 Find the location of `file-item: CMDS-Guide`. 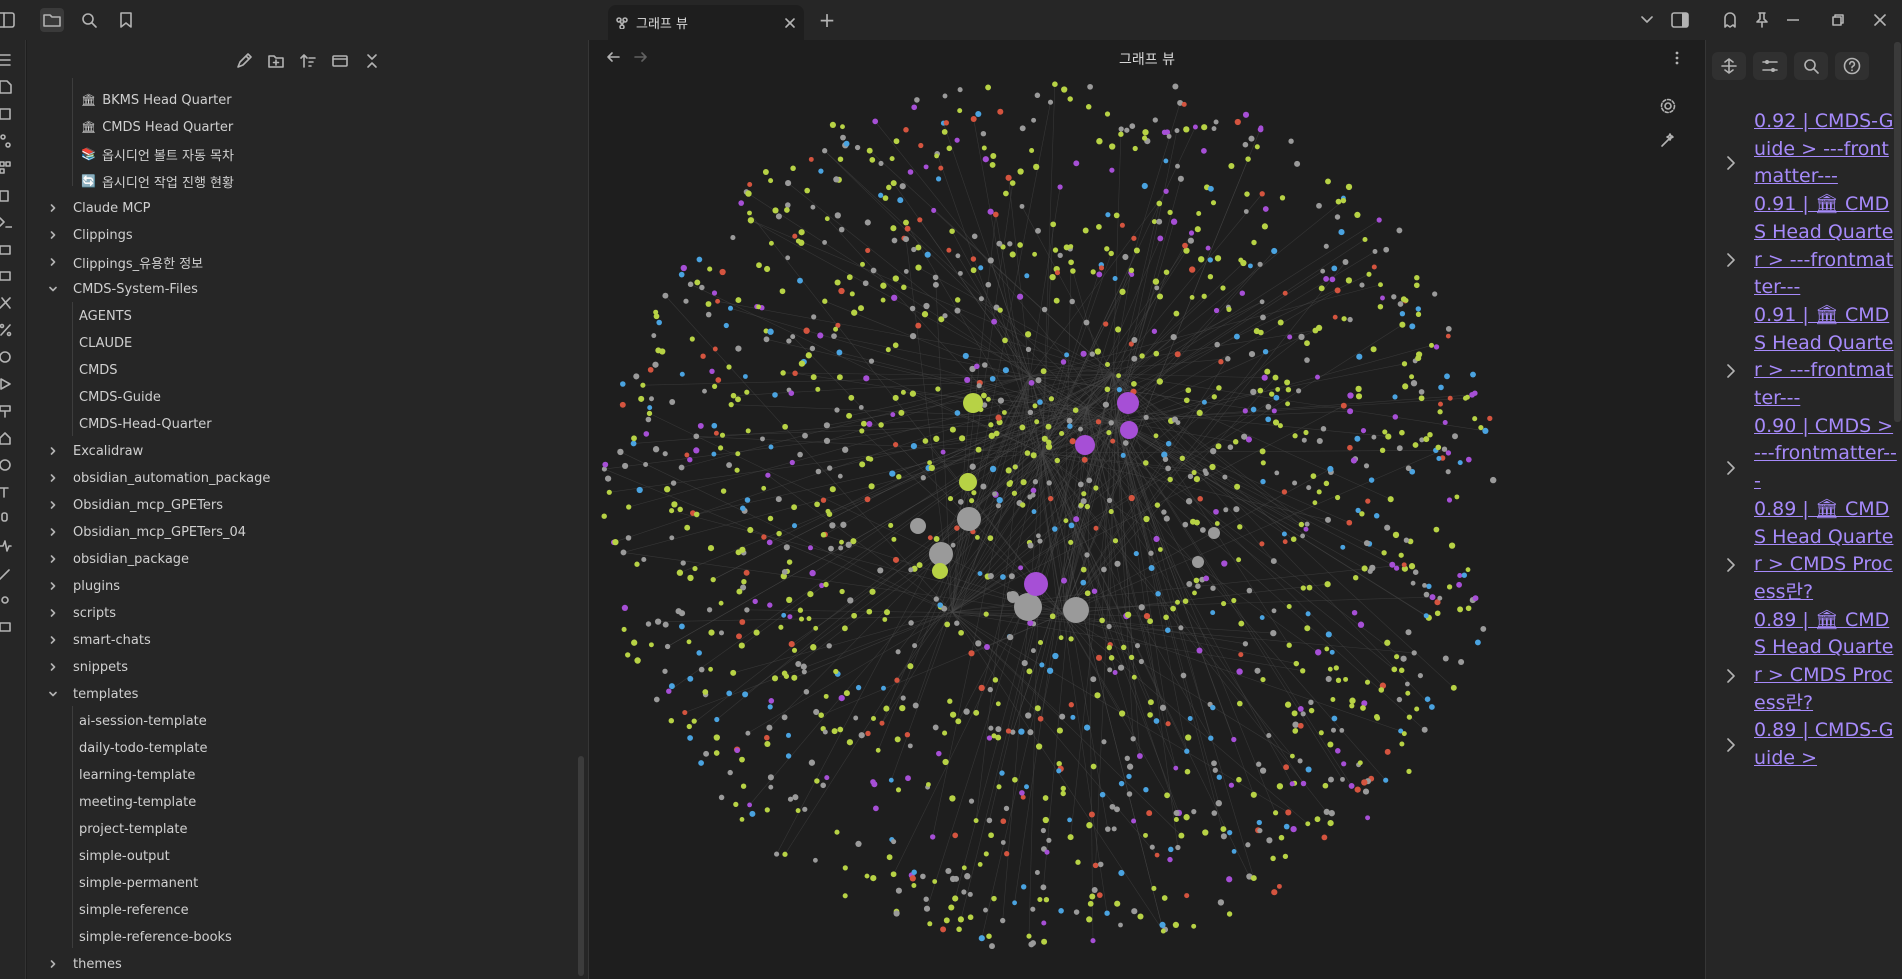

file-item: CMDS-Guide is located at coordinates (120, 397).